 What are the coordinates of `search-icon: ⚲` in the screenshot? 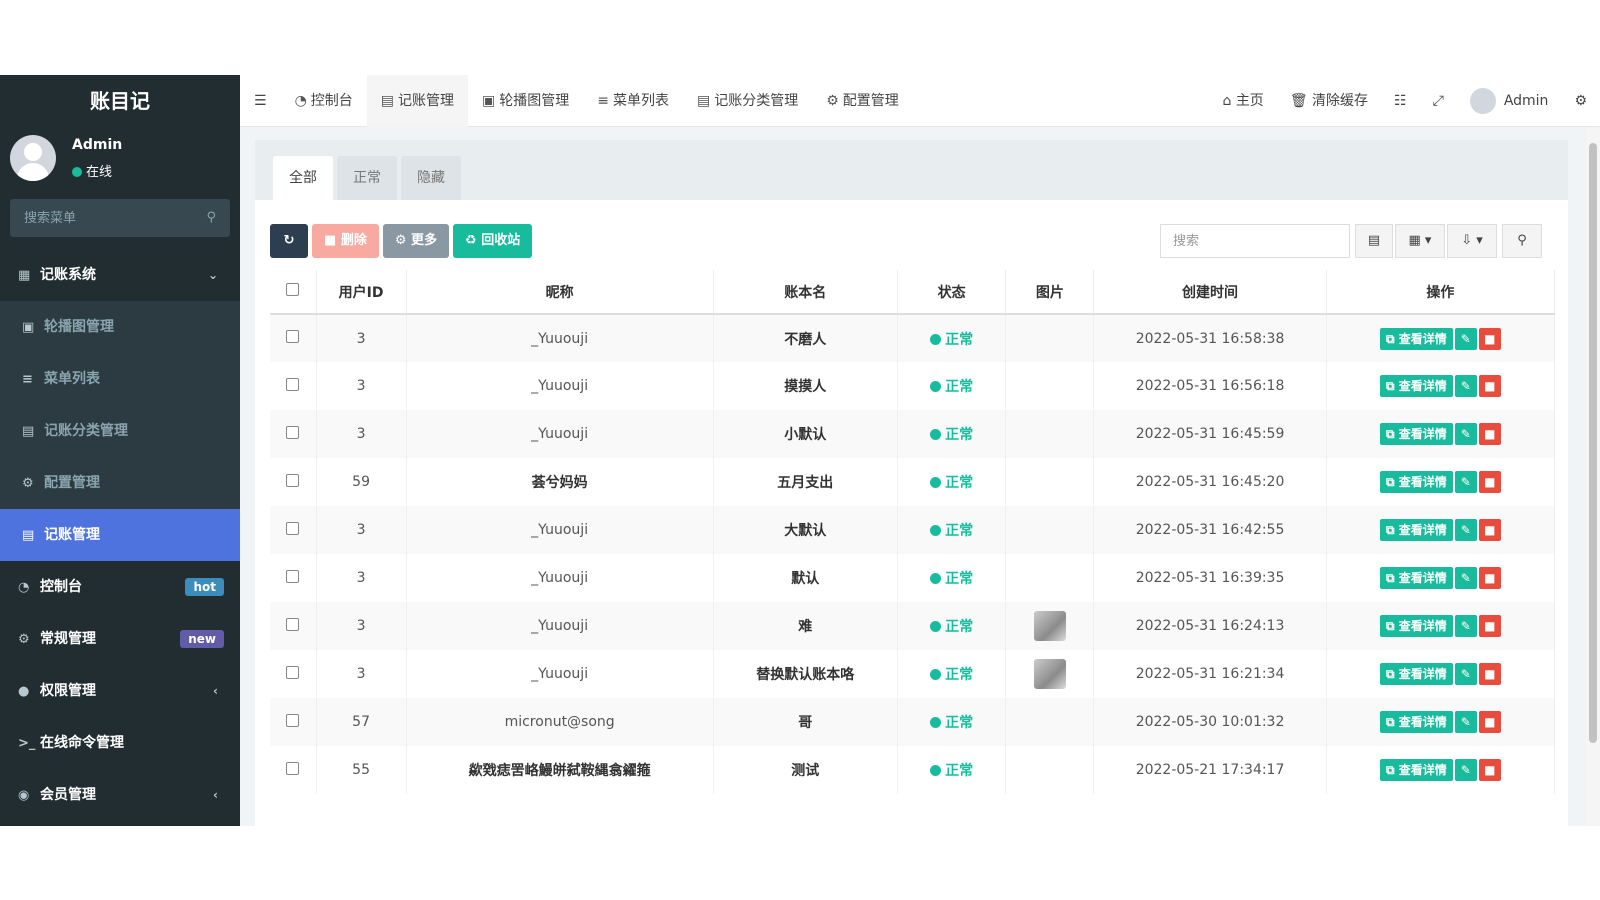 It's located at (211, 217).